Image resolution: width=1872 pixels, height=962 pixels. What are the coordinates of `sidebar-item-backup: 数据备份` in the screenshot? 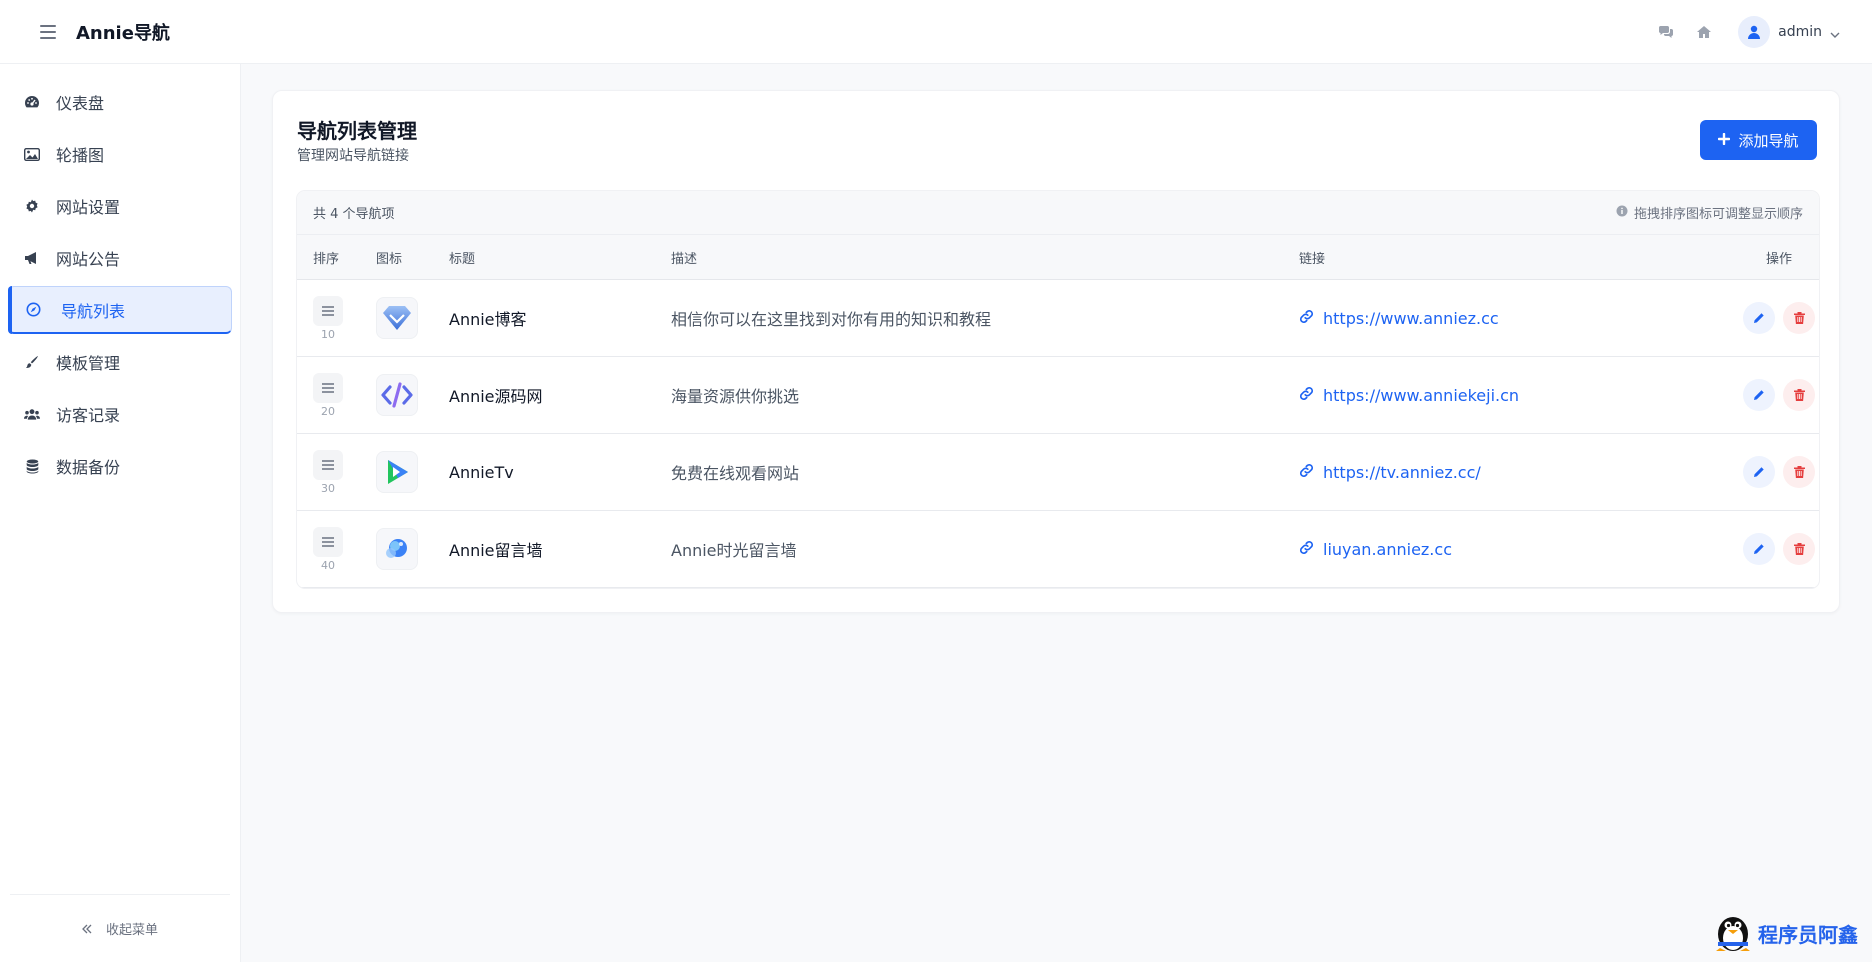 It's located at (120, 466).